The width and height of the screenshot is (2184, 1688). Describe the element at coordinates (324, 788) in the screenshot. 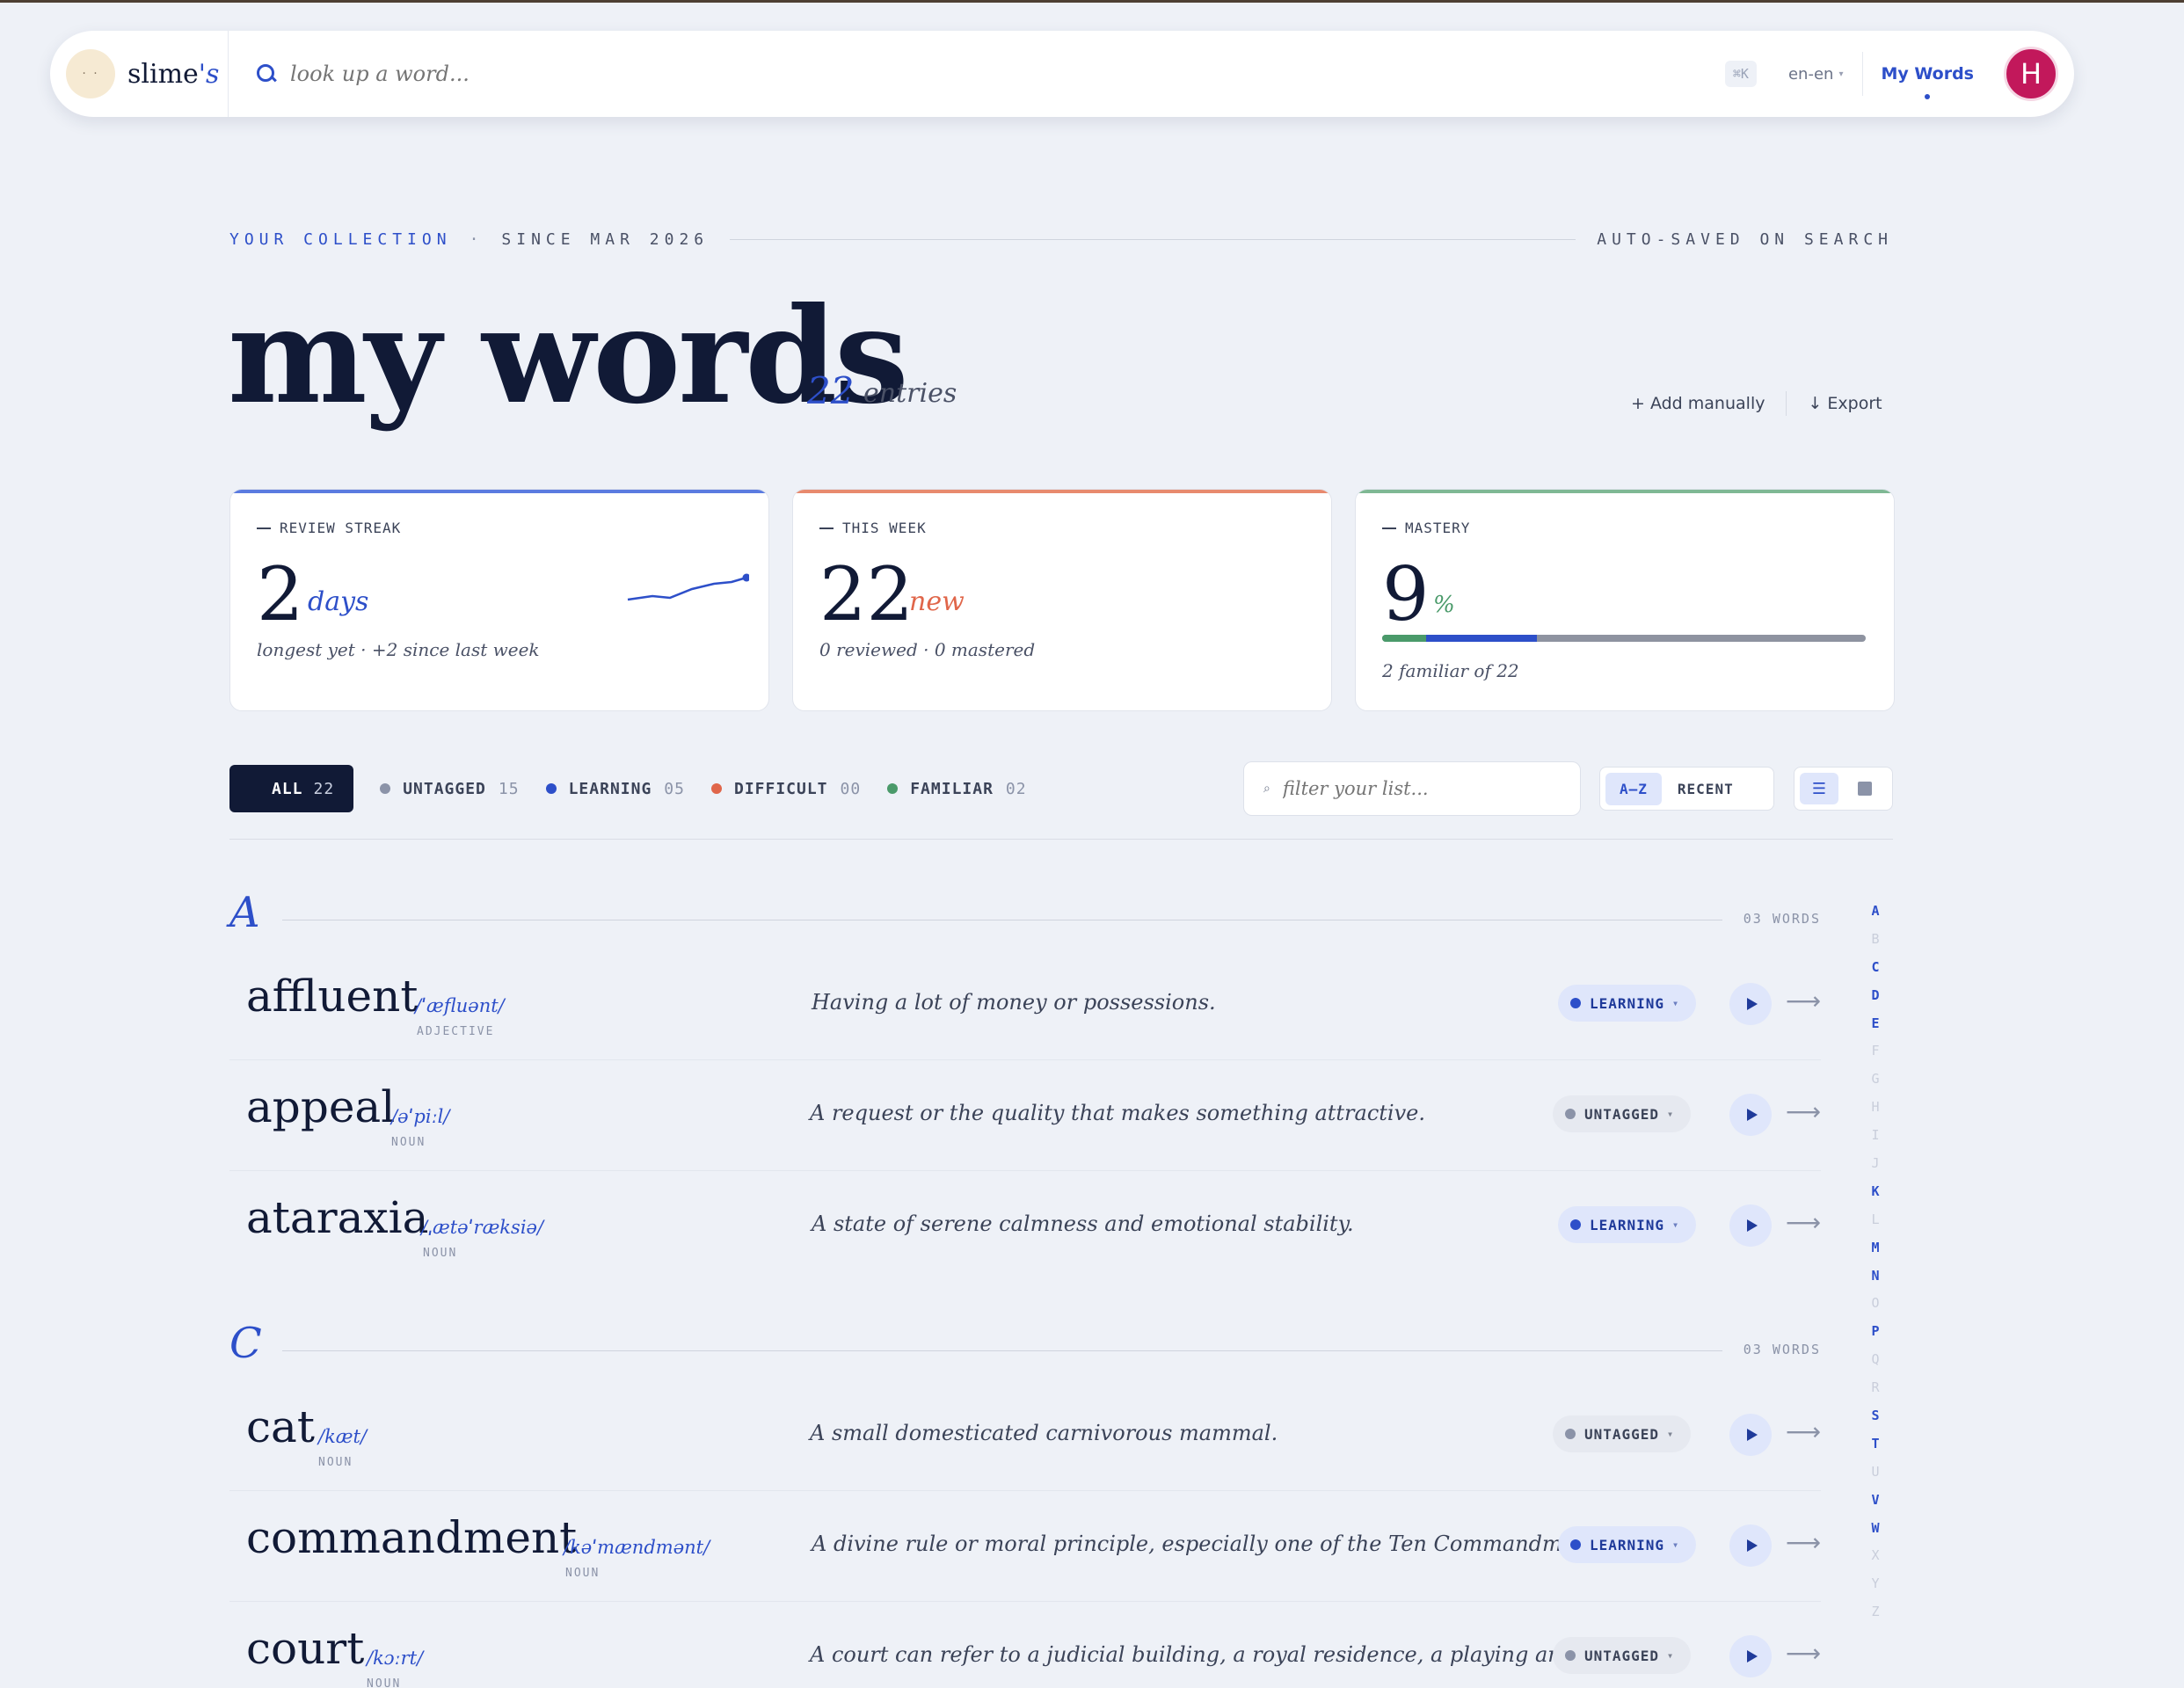

I see `filter-count: 22` at that location.